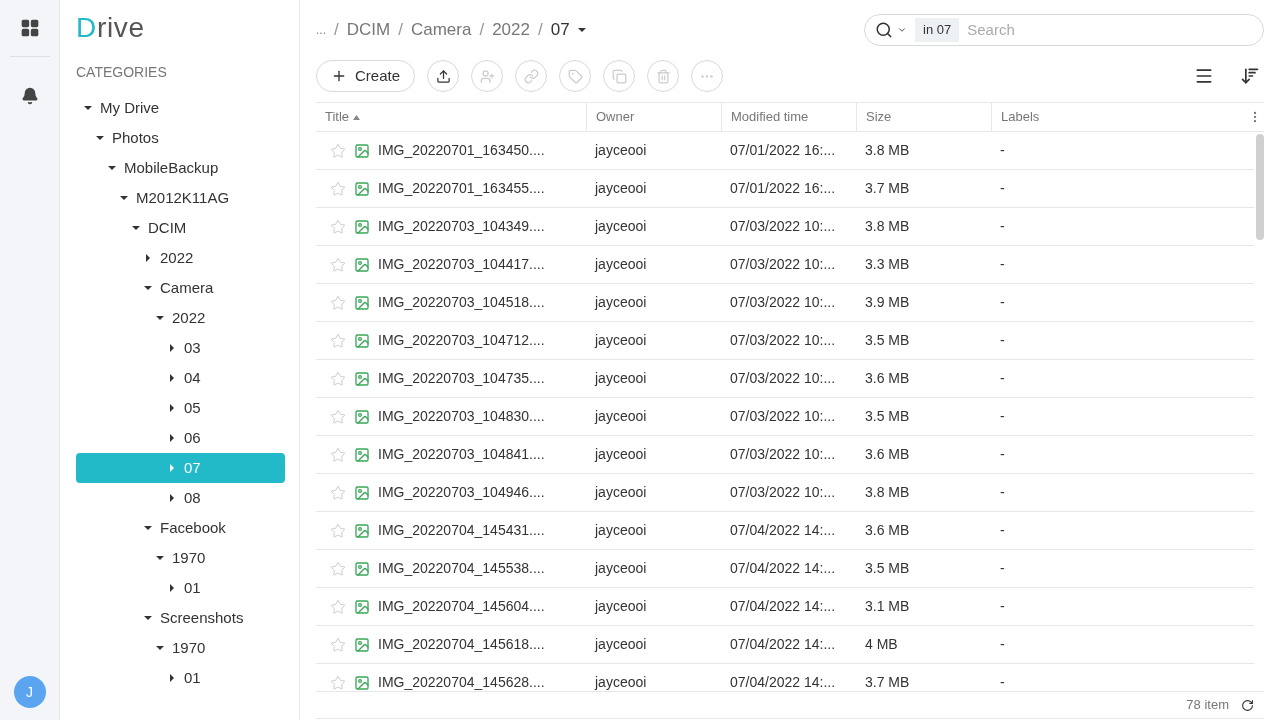 The width and height of the screenshot is (1280, 720). Describe the element at coordinates (180, 198) in the screenshot. I see `tree-item: M2012K11AG` at that location.